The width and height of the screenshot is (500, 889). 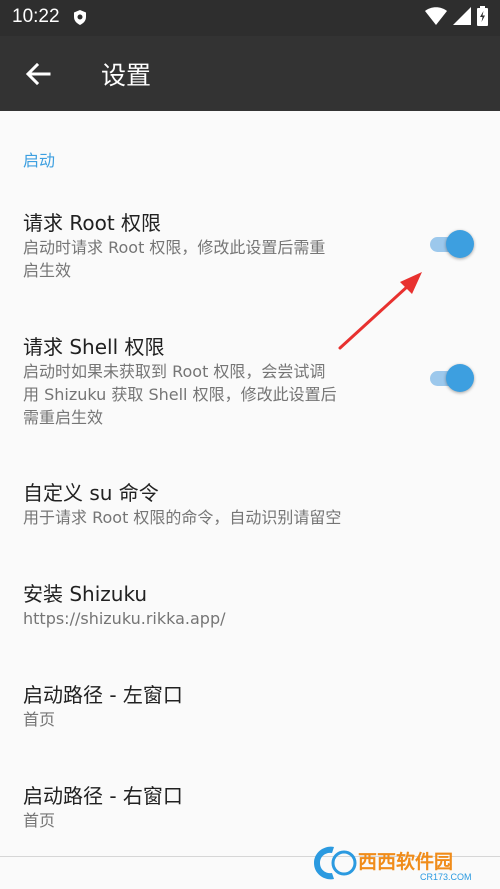 I want to click on page-title: 设置, so click(x=126, y=75).